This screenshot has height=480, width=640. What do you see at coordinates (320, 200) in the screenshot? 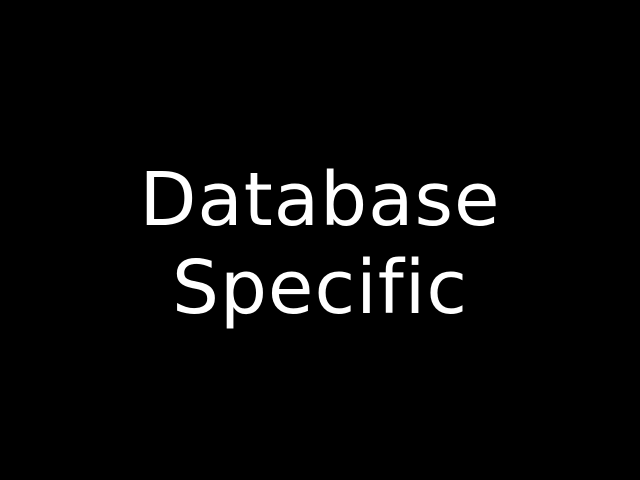
I see `title-line-1: Database` at bounding box center [320, 200].